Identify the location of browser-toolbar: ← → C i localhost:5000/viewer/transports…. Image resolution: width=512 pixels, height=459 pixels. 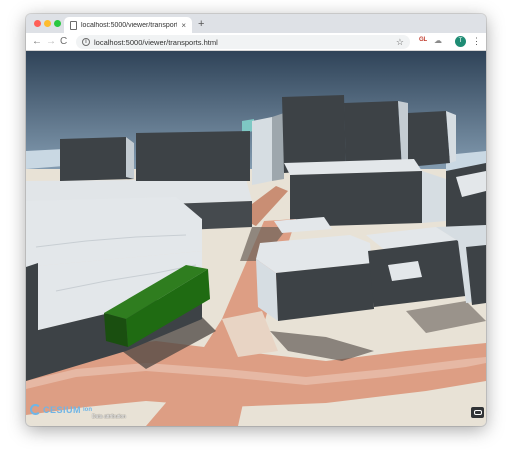
(256, 42).